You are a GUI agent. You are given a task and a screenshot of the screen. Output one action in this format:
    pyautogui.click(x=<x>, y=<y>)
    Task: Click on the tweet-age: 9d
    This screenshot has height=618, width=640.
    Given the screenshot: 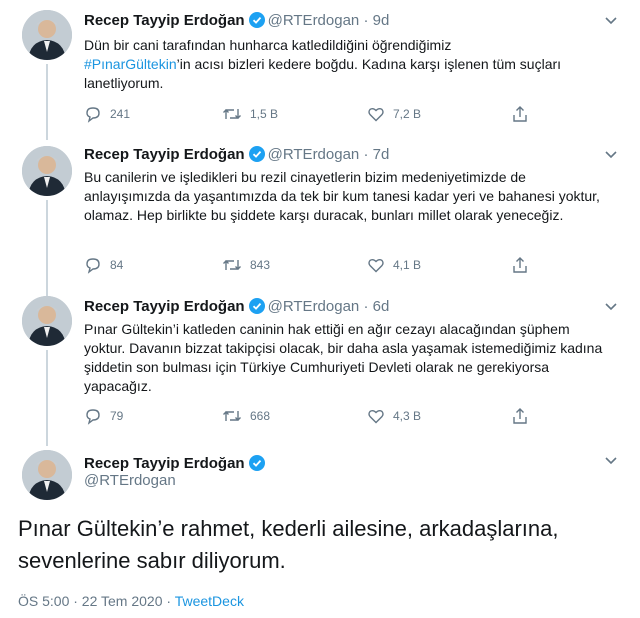 What is the action you would take?
    pyautogui.click(x=381, y=20)
    